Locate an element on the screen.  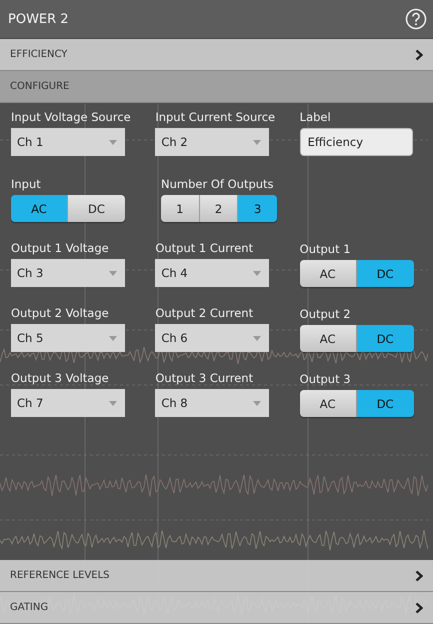
field-label: Output 1 is located at coordinates (326, 249).